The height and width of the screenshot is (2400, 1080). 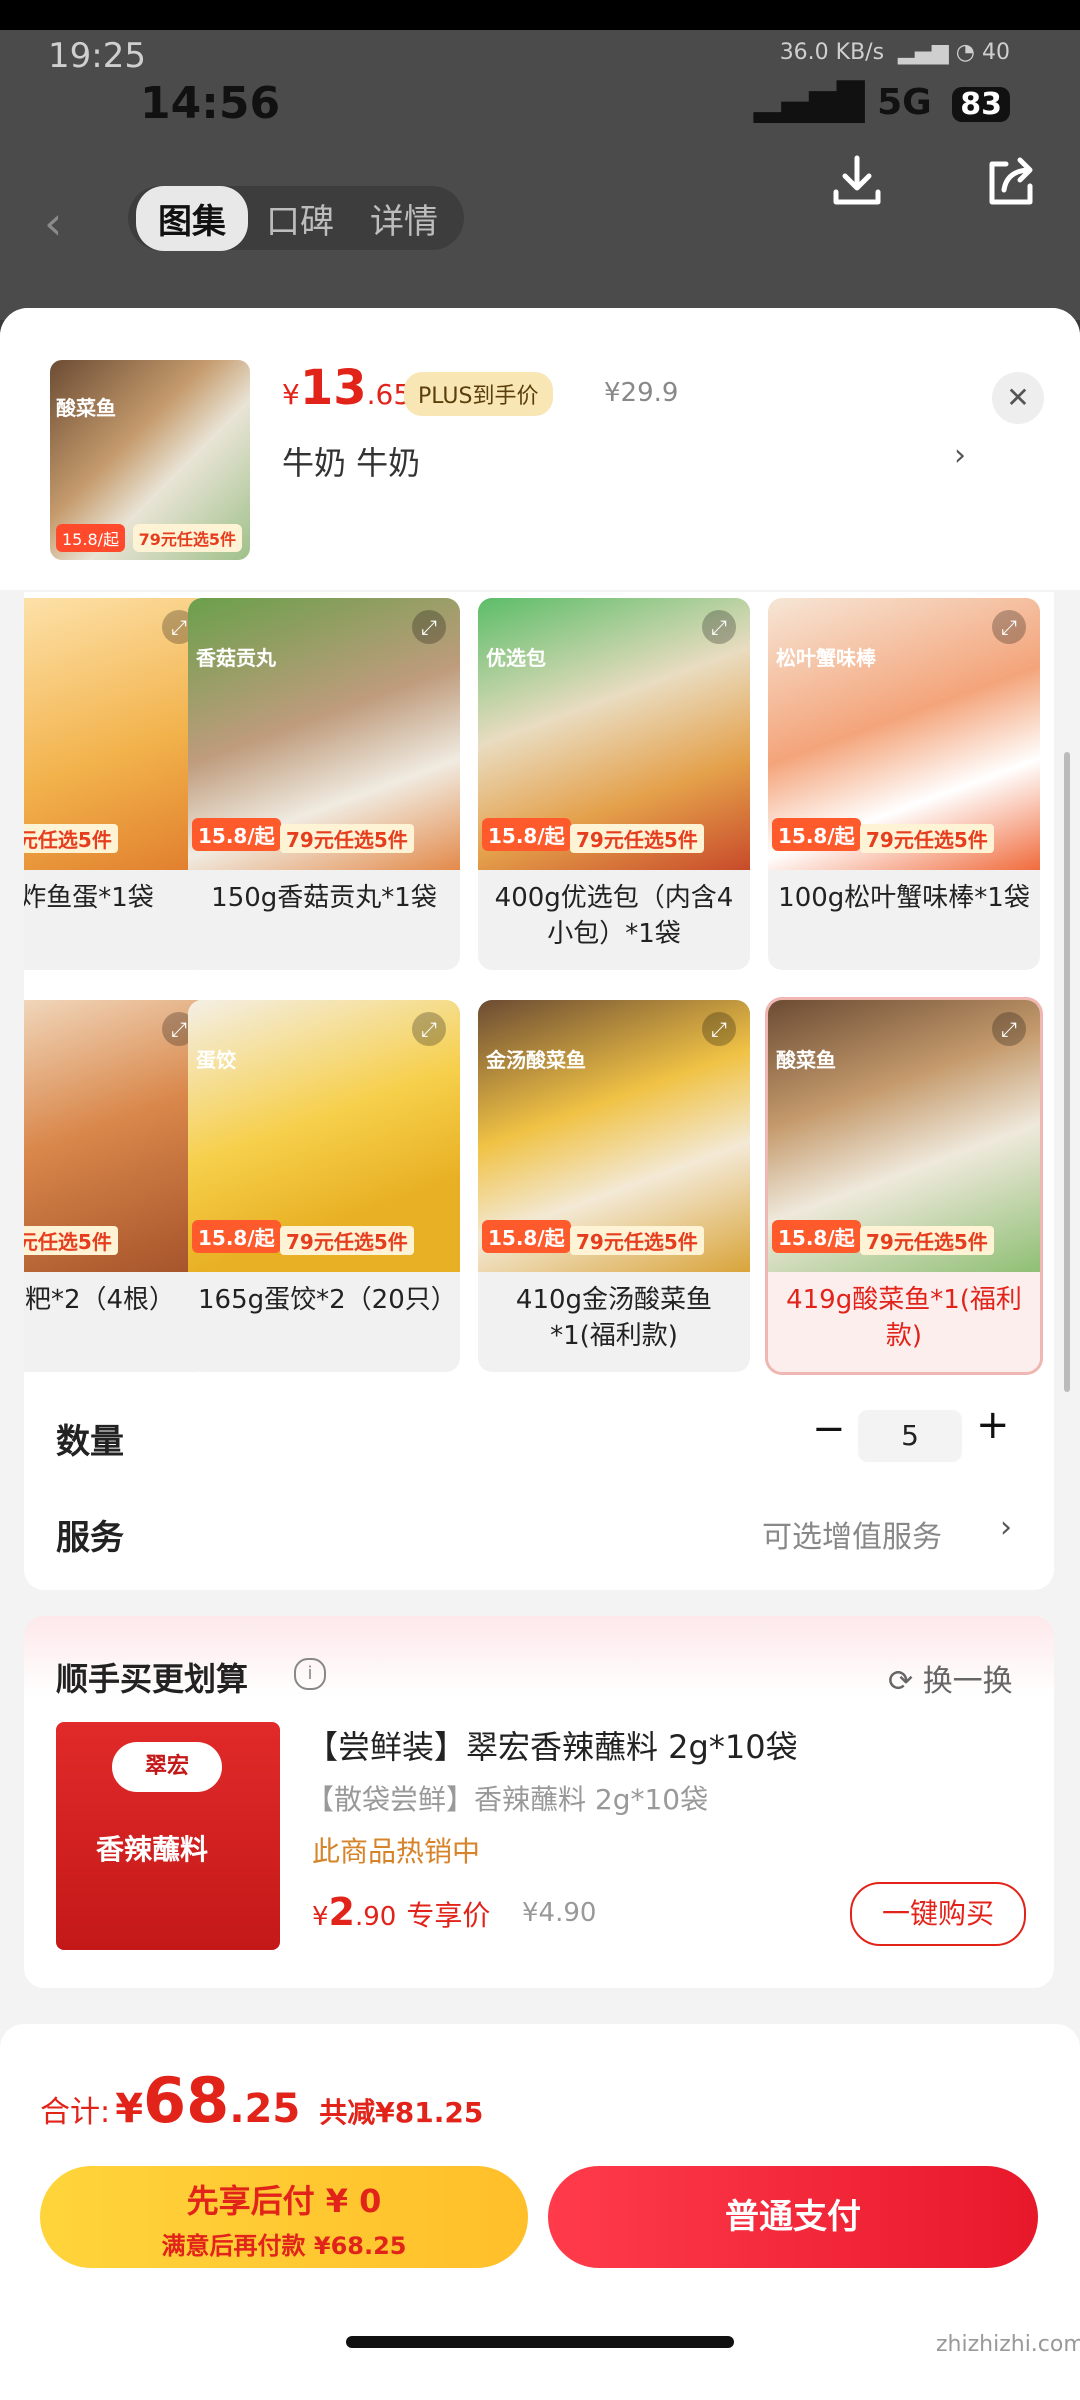 I want to click on decrease-button: −, so click(x=829, y=1429).